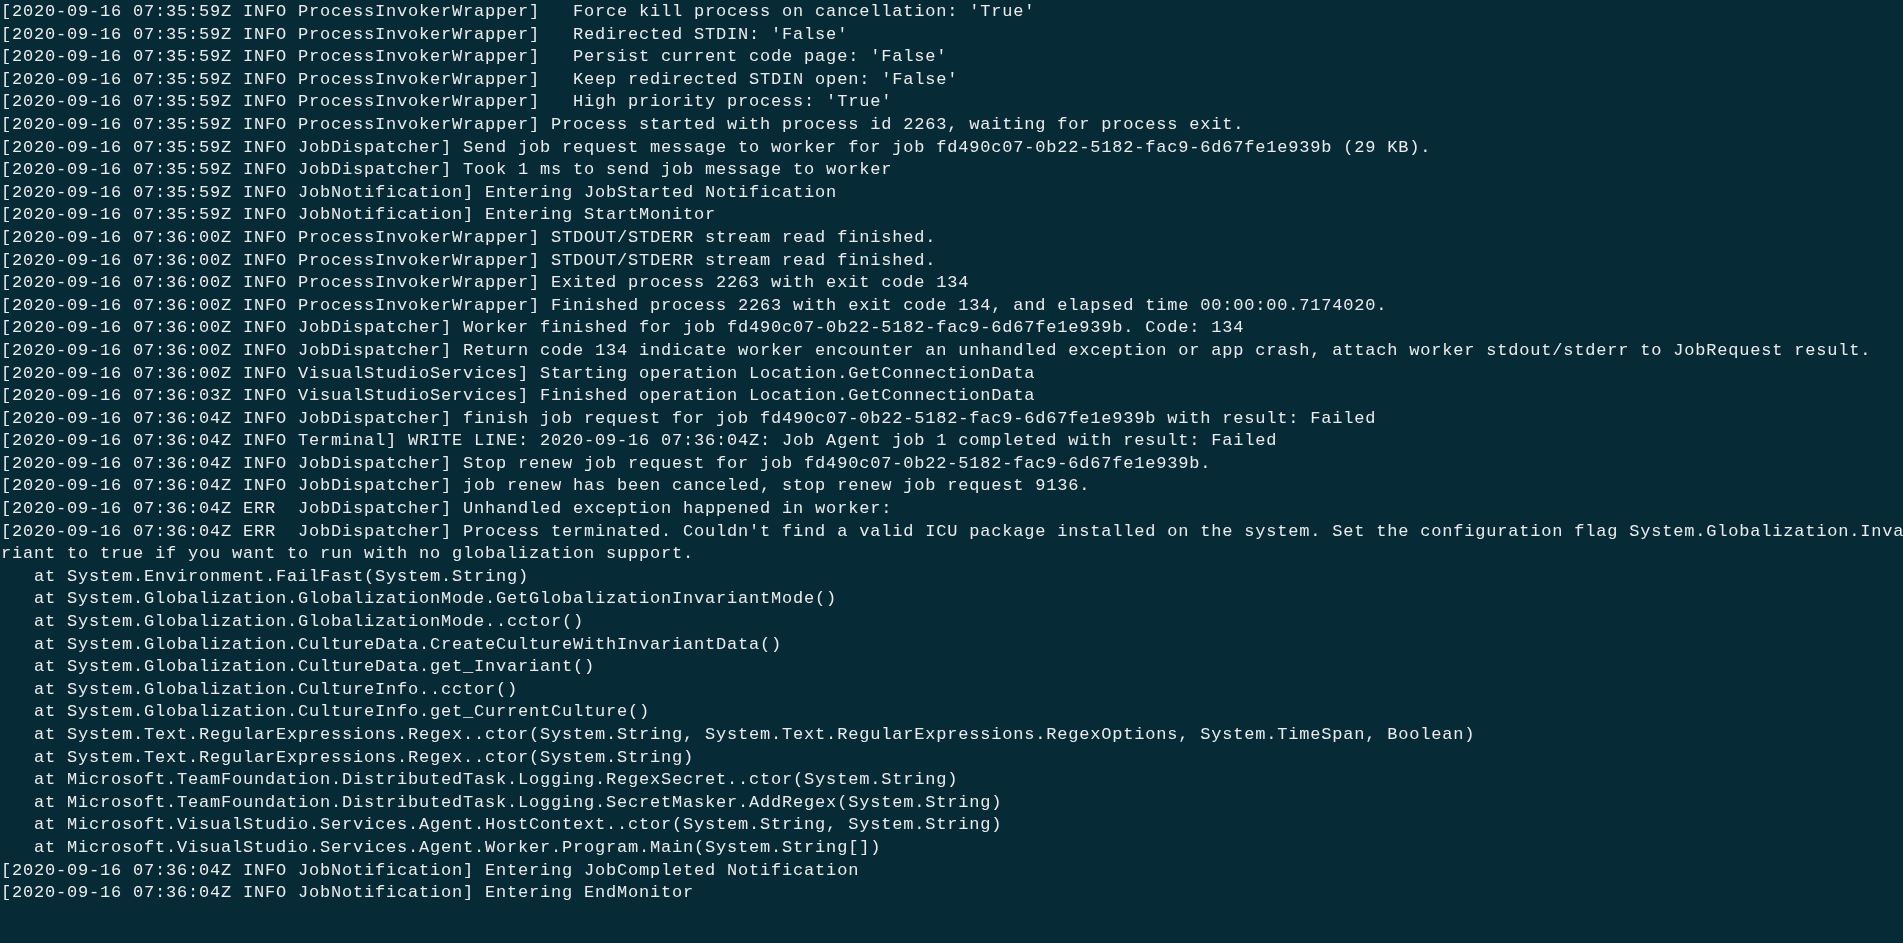  What do you see at coordinates (348, 893) in the screenshot?
I see `log-line: [2020-09-16 07:36:04Z INFO JobNotification] Entering EndMonitor` at bounding box center [348, 893].